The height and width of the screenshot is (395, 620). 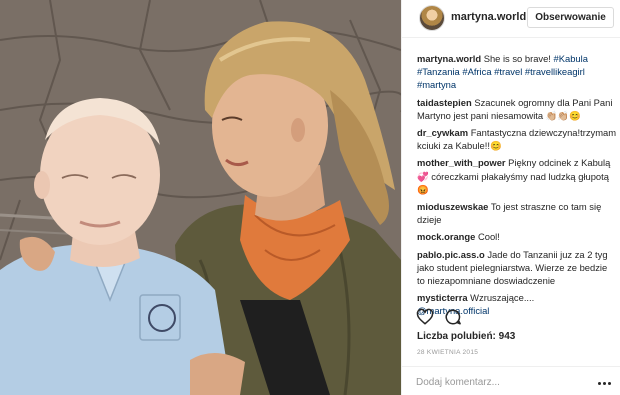 I want to click on likes-count: Liczba polubień: 943, so click(x=466, y=336).